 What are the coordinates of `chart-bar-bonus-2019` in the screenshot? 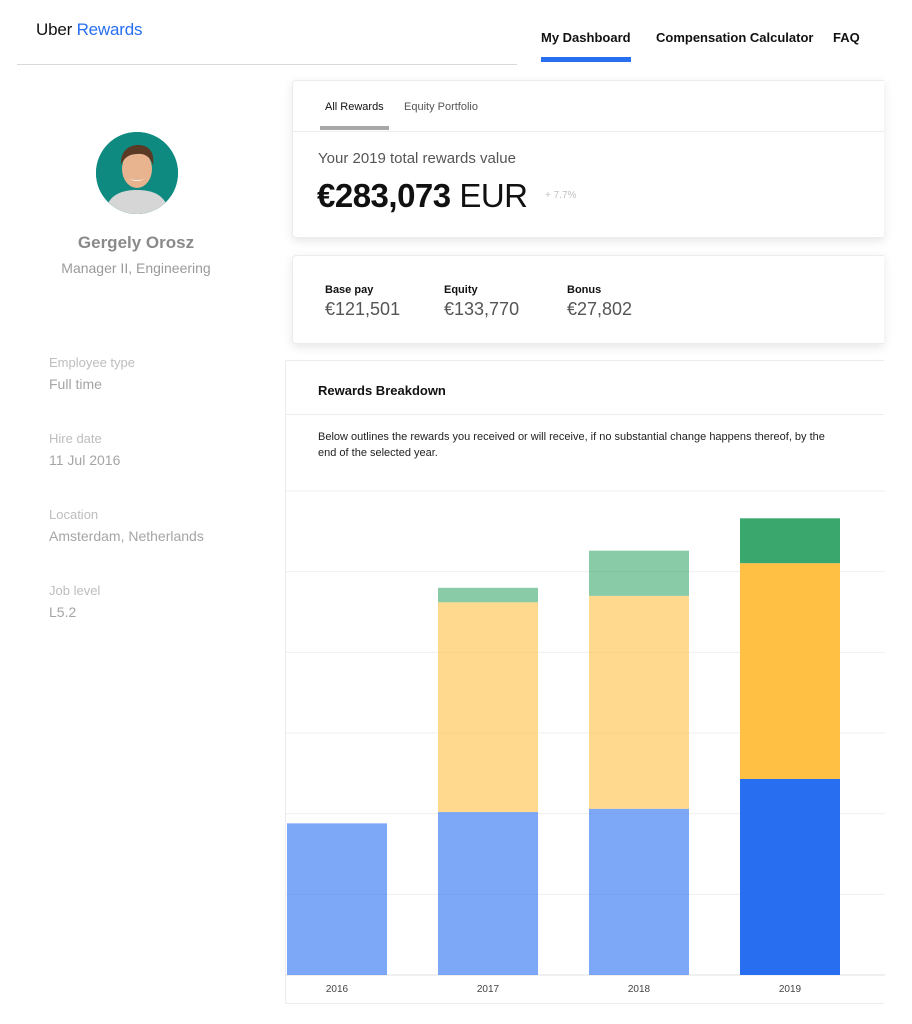 It's located at (790, 541).